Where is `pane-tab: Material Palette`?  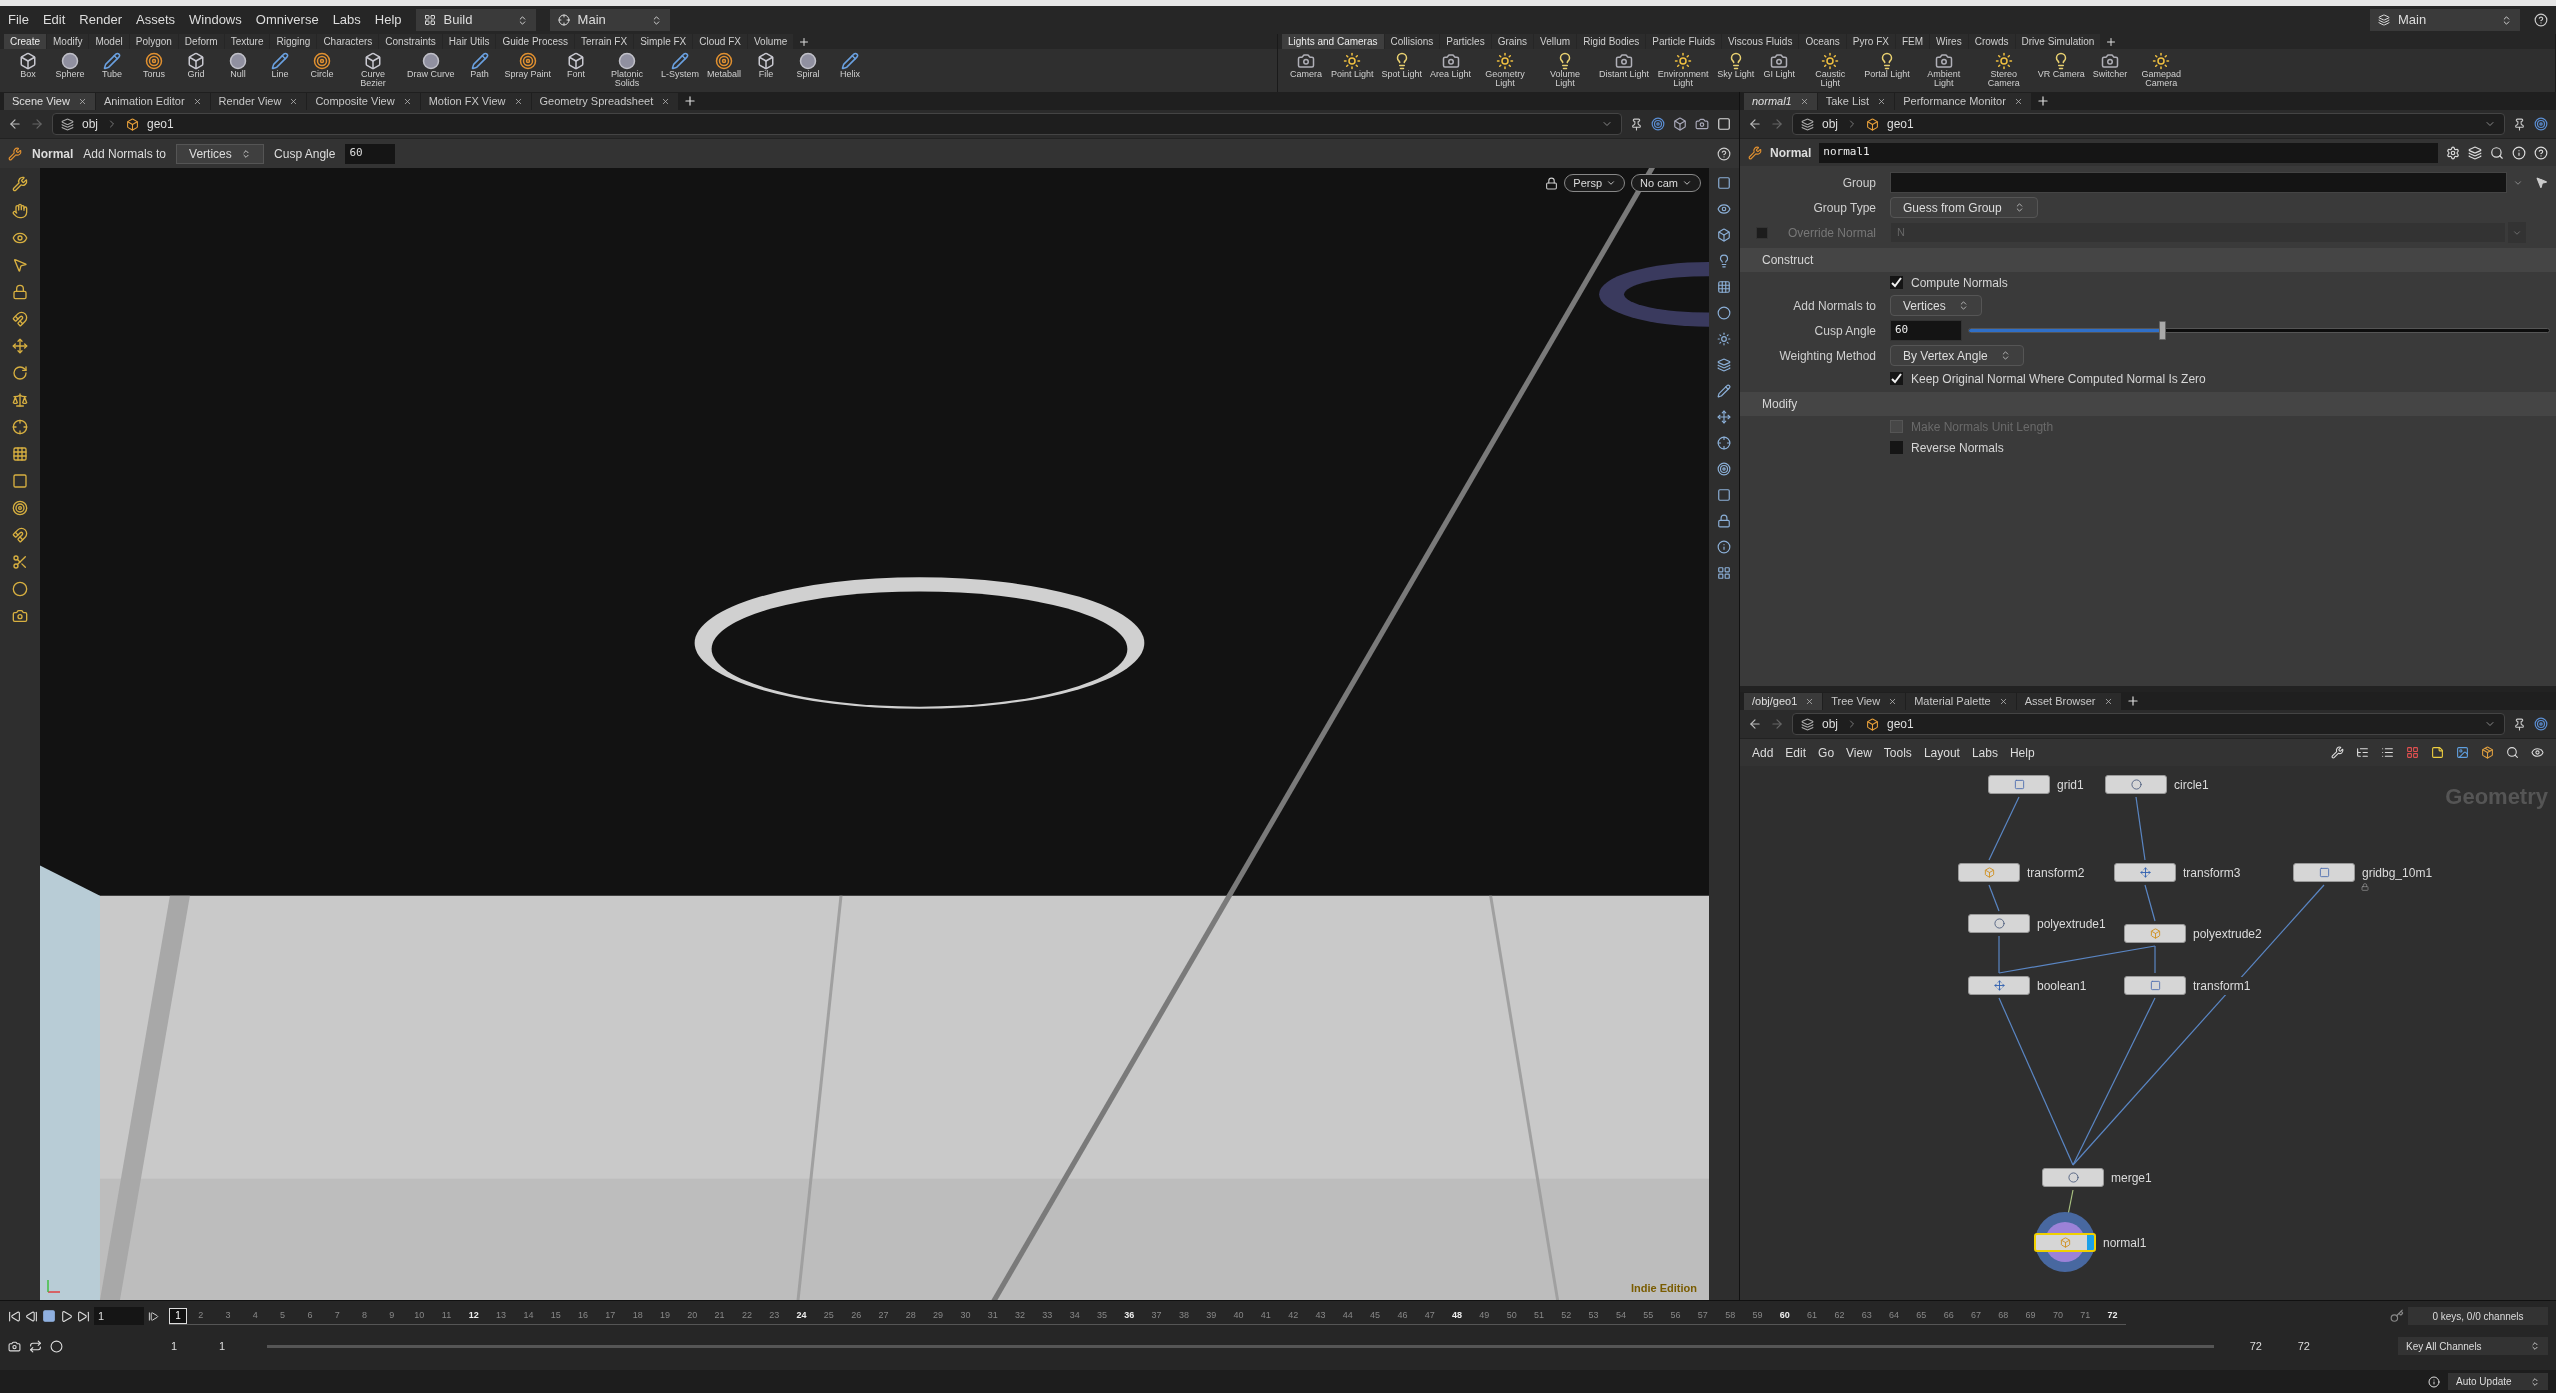 pane-tab: Material Palette is located at coordinates (1961, 701).